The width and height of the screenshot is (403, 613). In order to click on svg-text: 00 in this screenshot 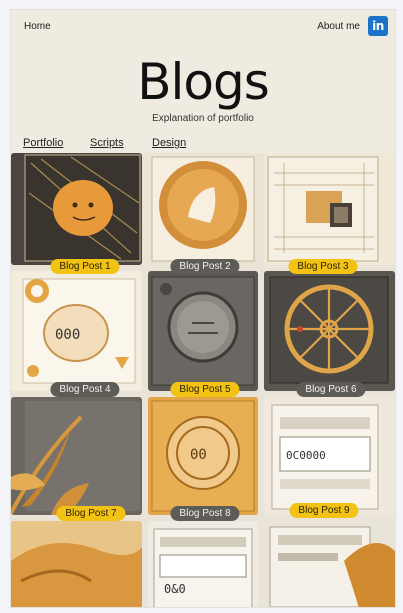, I will do `click(198, 455)`.